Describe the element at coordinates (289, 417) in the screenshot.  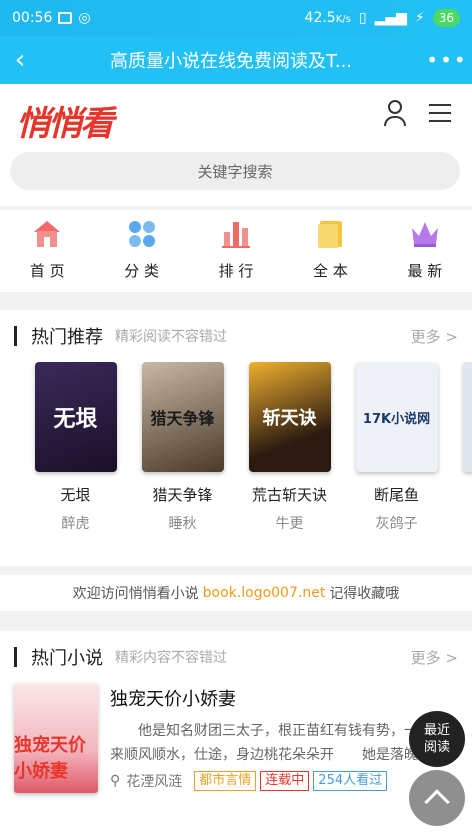
I see `book-cover: 斩天诀` at that location.